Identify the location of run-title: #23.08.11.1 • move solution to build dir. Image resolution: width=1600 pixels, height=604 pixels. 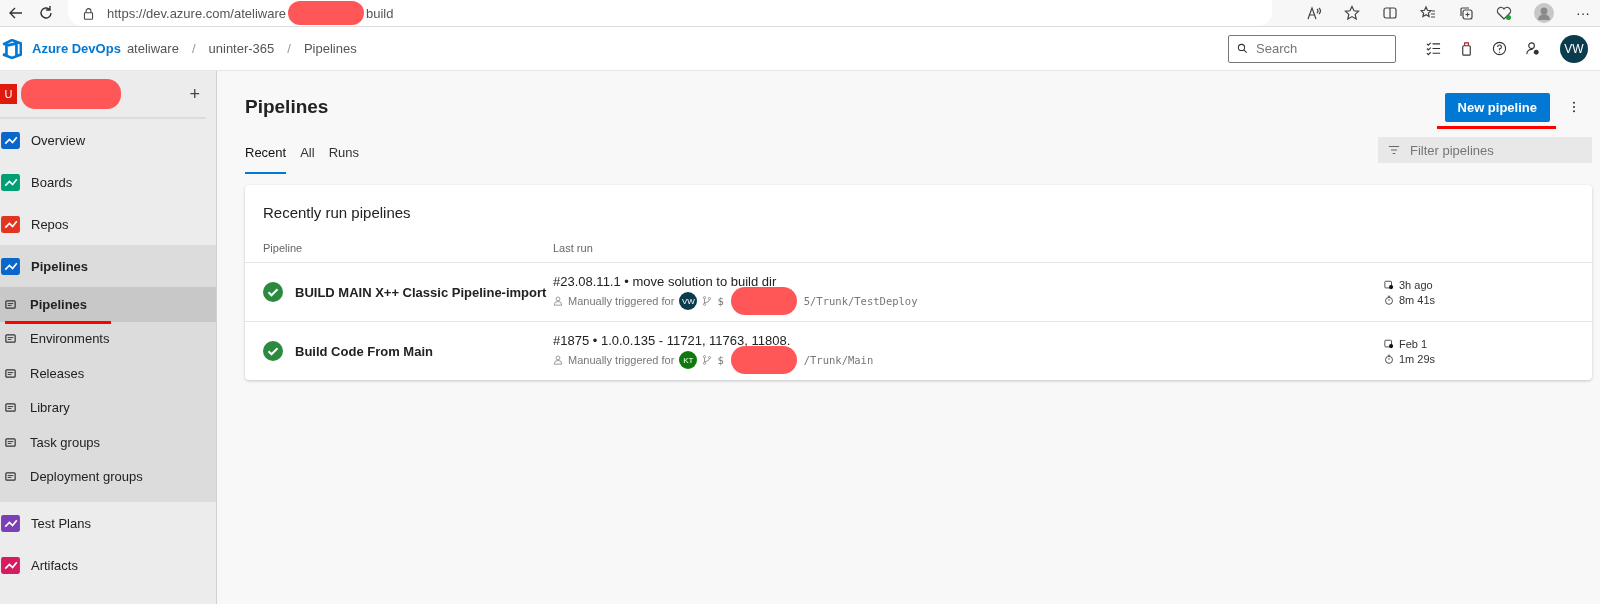
(968, 281).